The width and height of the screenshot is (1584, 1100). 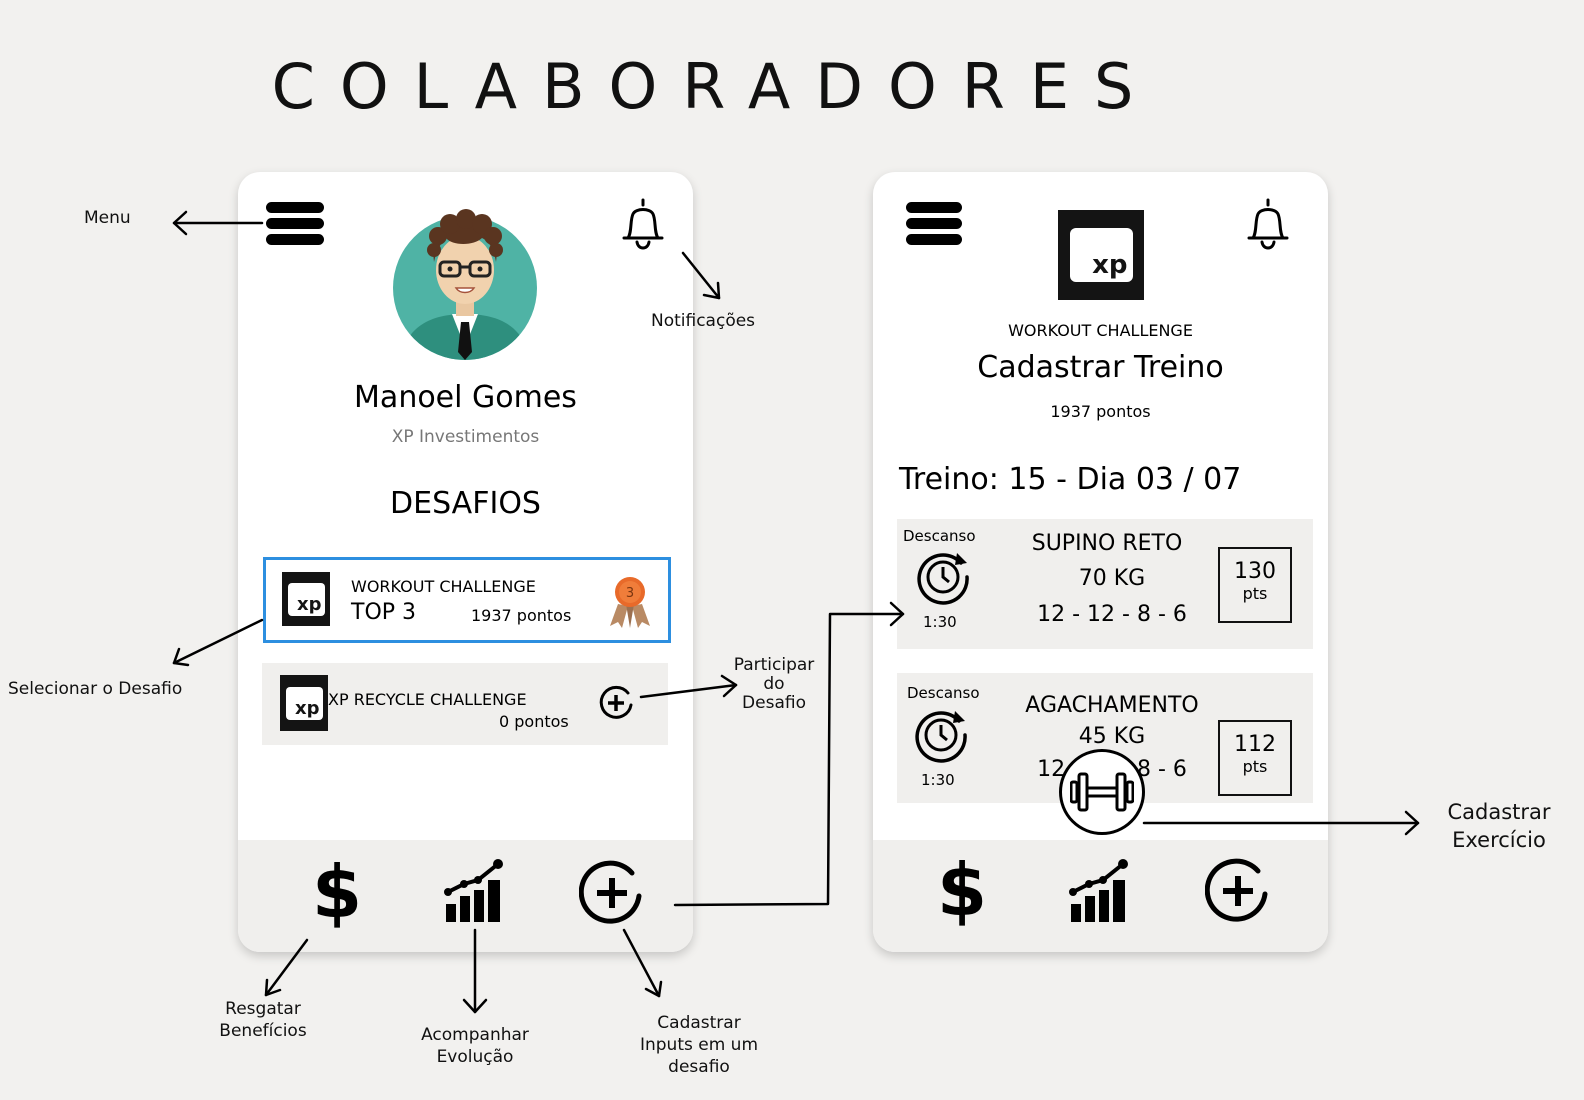 I want to click on medal-number: 3, so click(x=630, y=593).